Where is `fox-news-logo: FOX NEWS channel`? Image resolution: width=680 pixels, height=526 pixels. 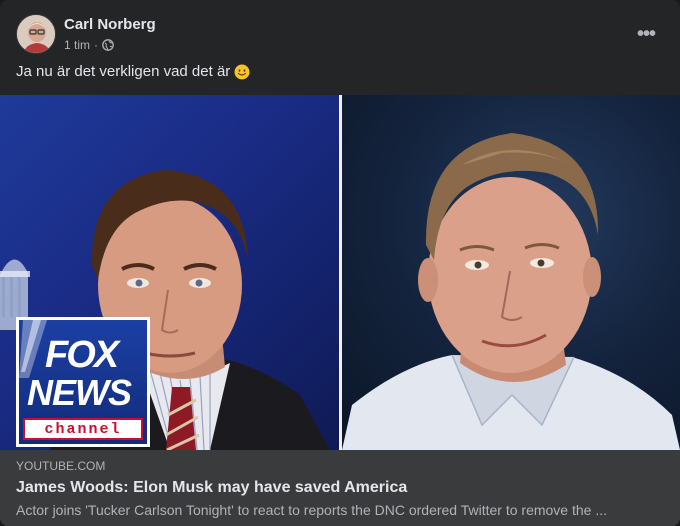
fox-news-logo: FOX NEWS channel is located at coordinates (83, 382).